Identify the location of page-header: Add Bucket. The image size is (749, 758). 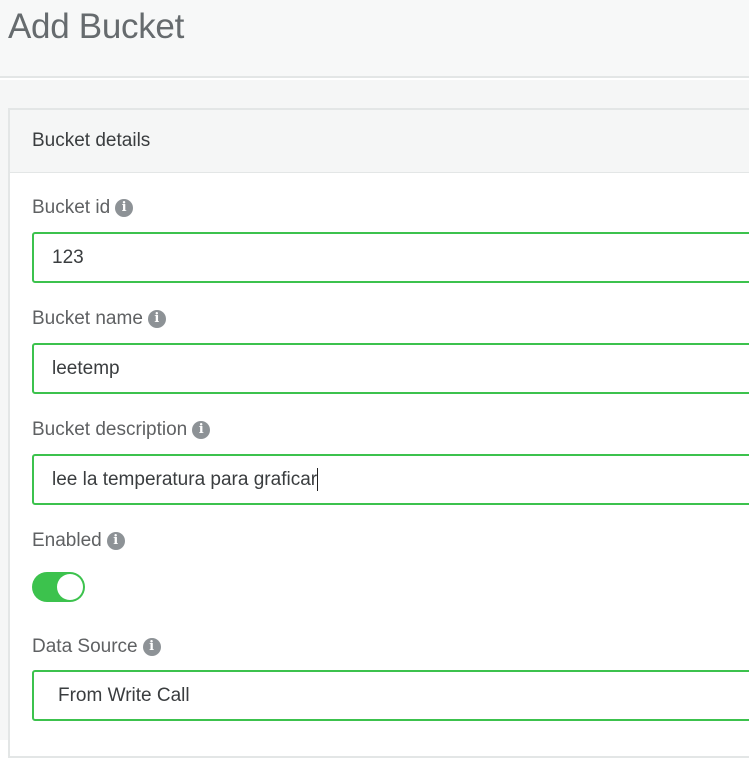
(374, 39).